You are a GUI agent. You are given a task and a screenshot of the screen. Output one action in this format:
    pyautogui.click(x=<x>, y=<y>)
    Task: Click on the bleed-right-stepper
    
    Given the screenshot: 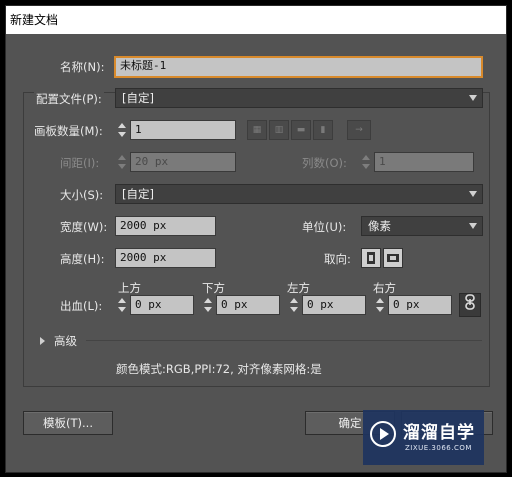 What is the action you would take?
    pyautogui.click(x=380, y=305)
    